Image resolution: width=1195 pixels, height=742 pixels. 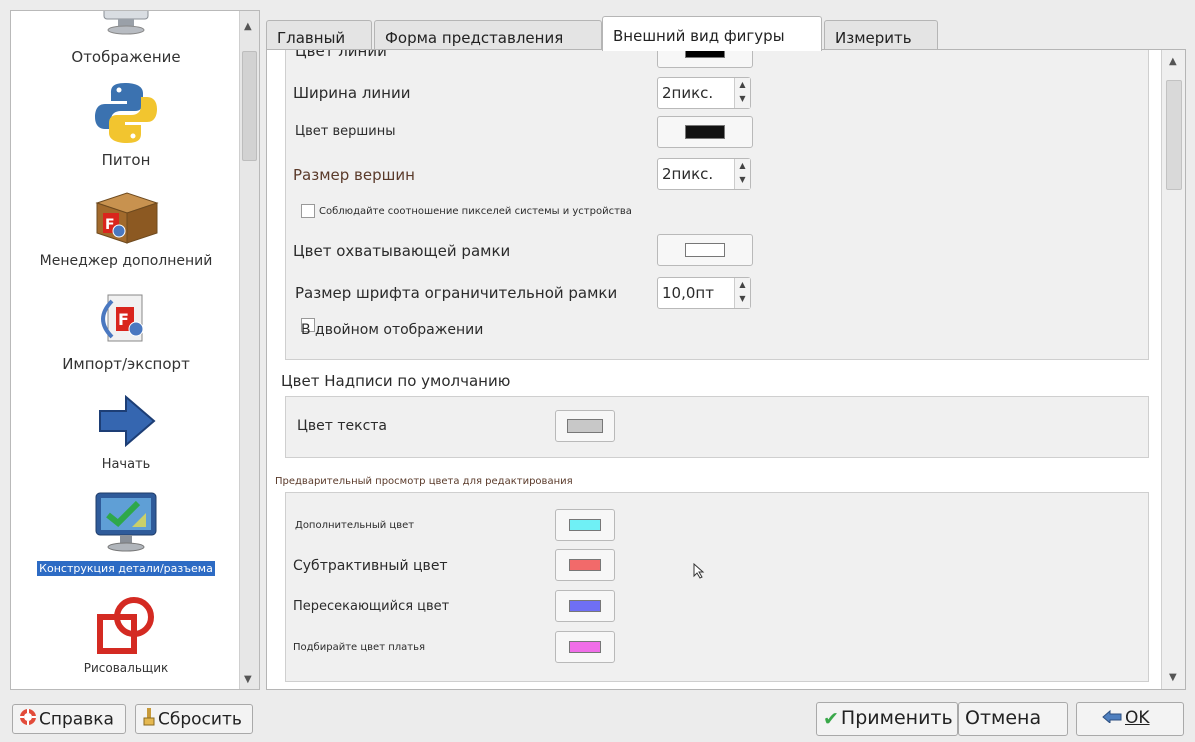 I want to click on vertex-size-value: 2пикс., so click(x=688, y=174).